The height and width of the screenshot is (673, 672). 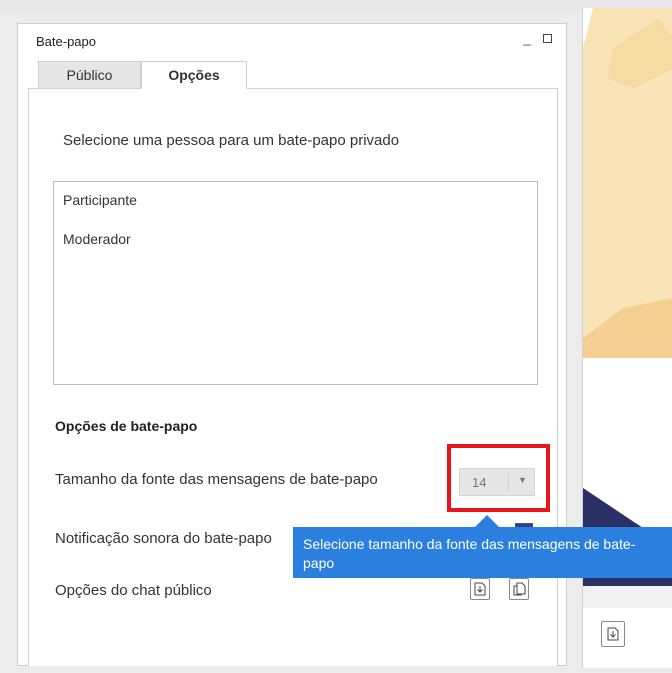 I want to click on tab-bar: Público Opções, so click(x=297, y=73).